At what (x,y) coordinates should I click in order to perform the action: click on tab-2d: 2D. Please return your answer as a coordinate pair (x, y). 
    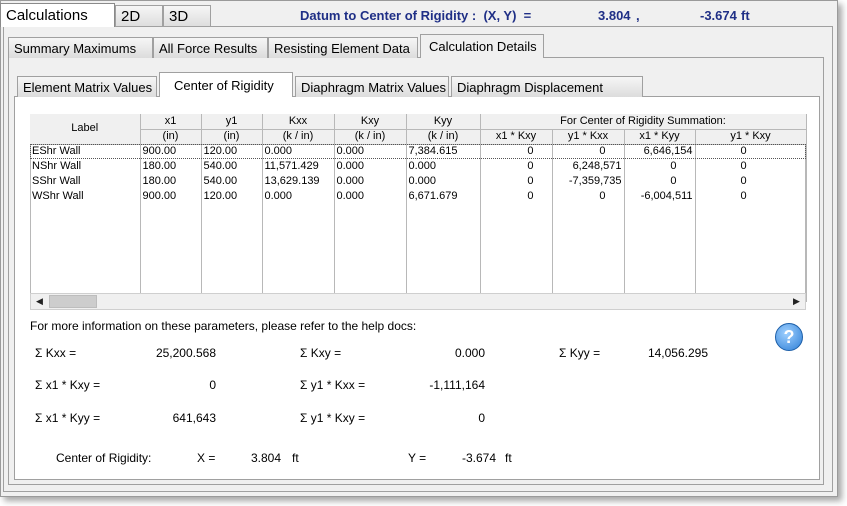
    Looking at the image, I should click on (139, 16).